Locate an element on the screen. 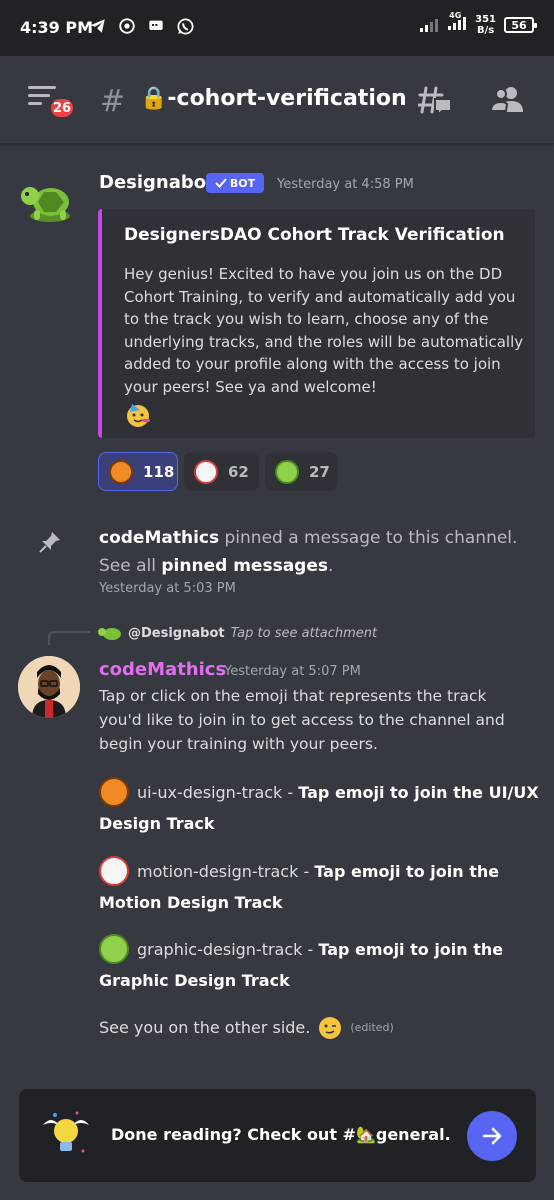 This screenshot has height=1200, width=554. message-outro: See you on the other side. (edited) is located at coordinates (246, 1028).